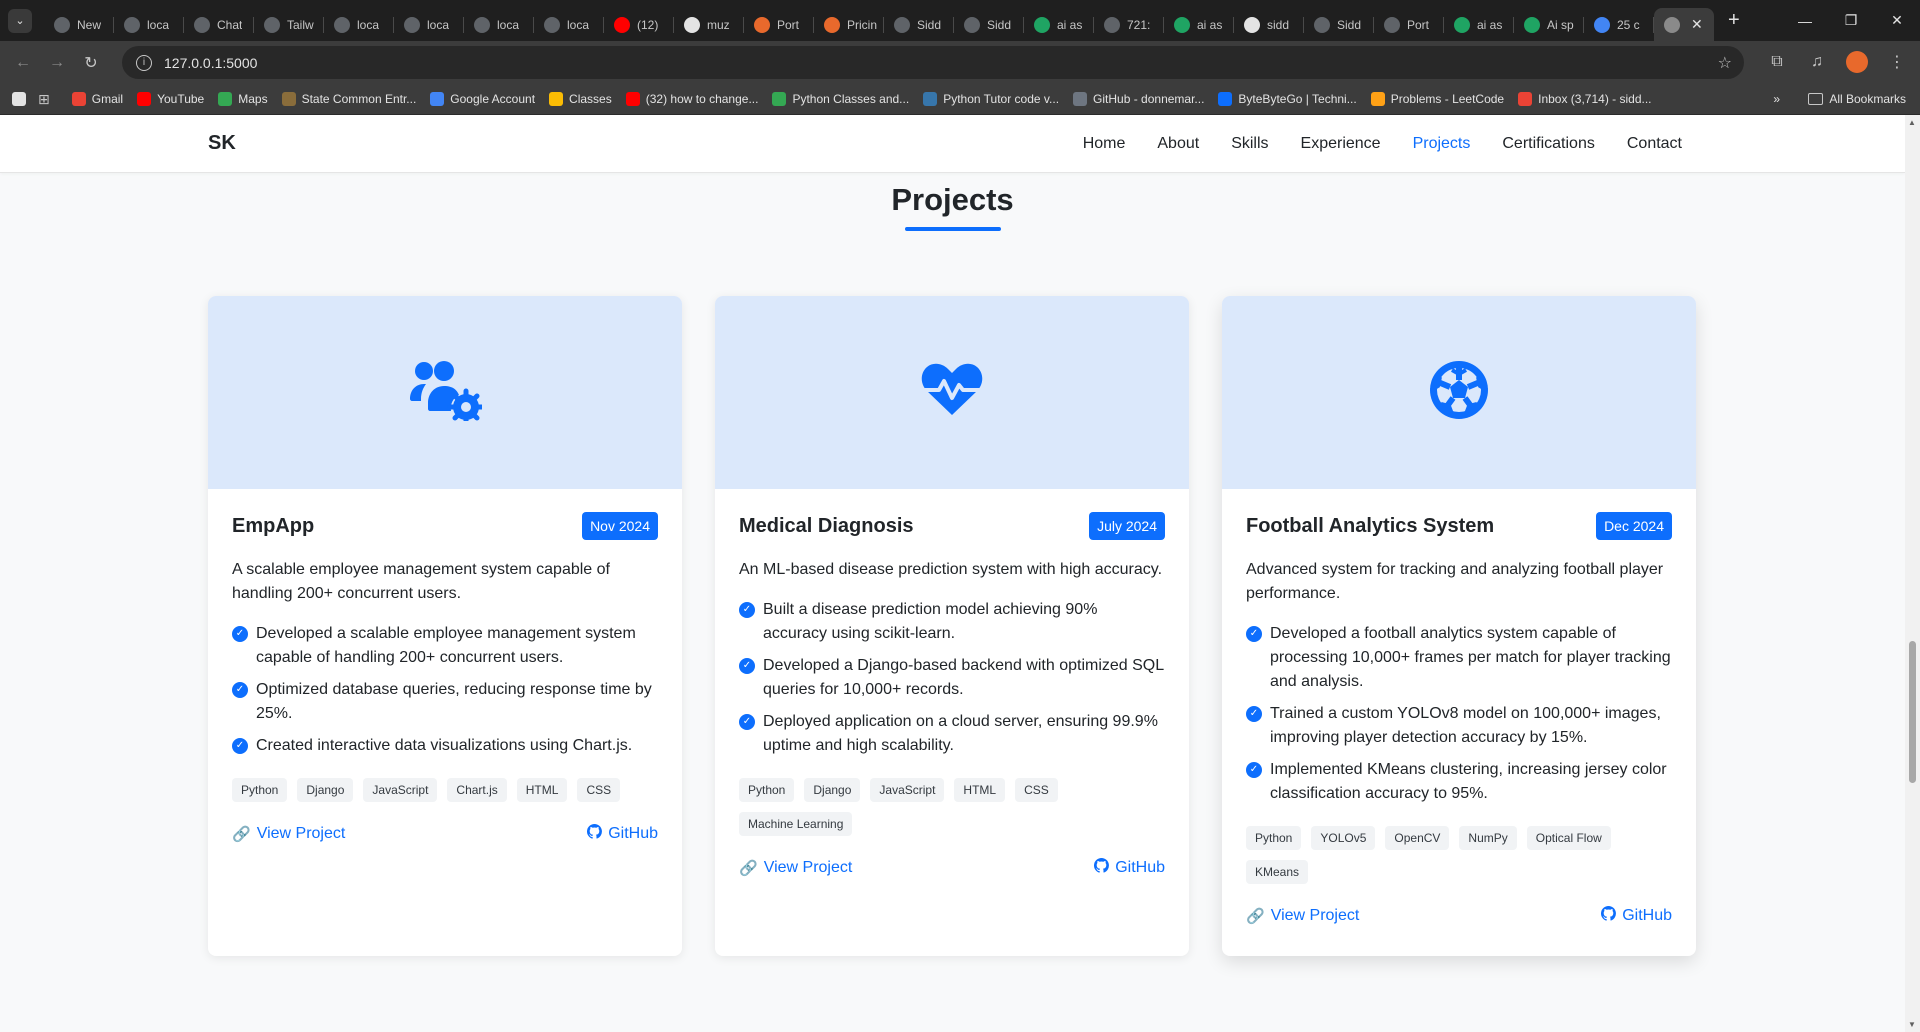 This screenshot has height=1032, width=1920. Describe the element at coordinates (1568, 838) in the screenshot. I see `tech-tag: Optical Flow` at that location.